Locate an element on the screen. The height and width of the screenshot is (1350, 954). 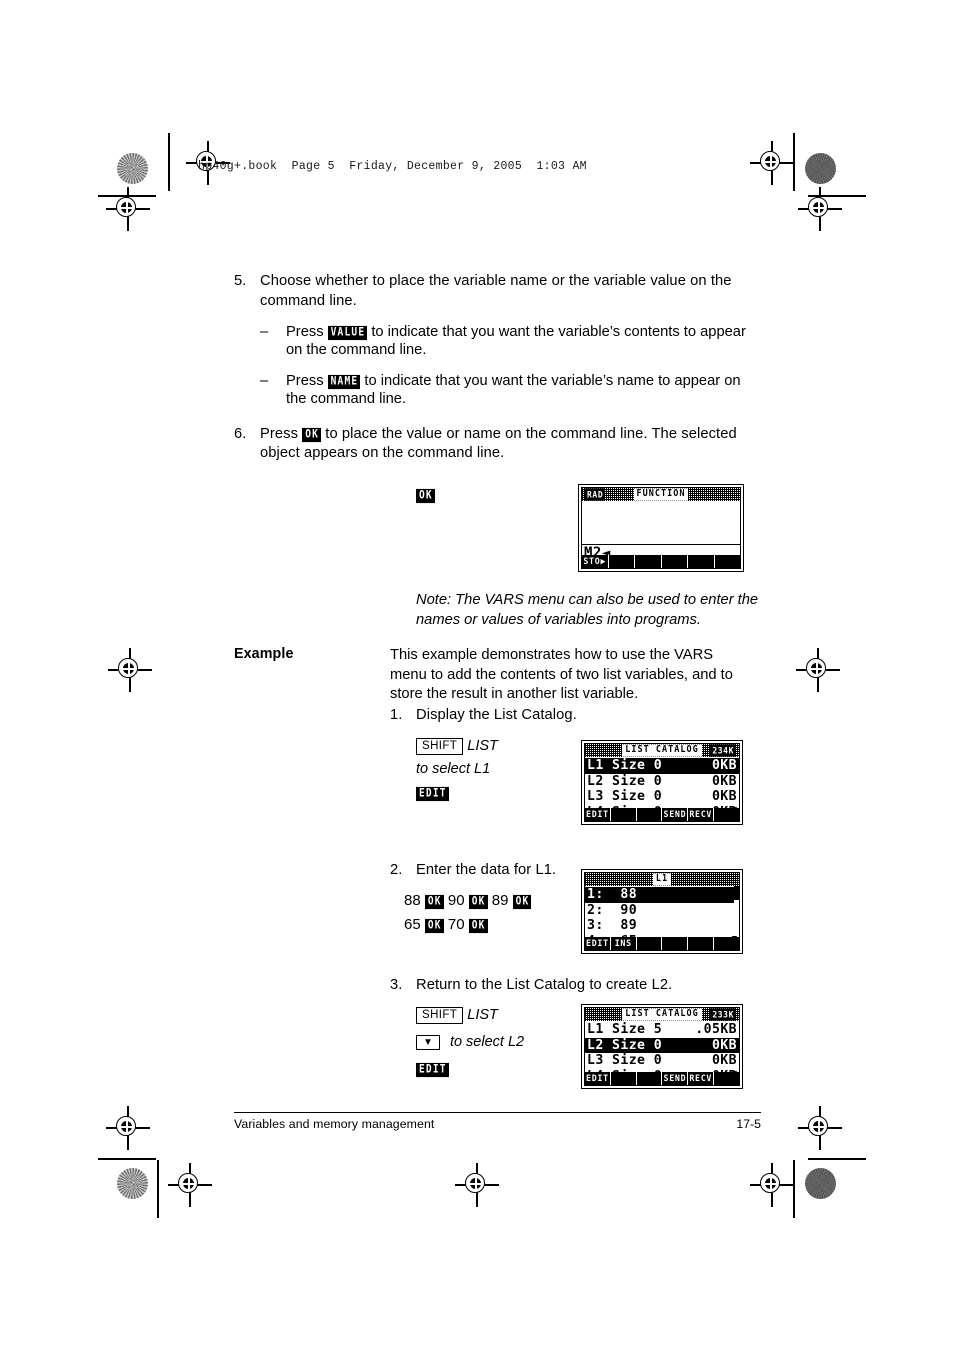
table-row: L1 Size 0 0KB is located at coordinates (662, 766).